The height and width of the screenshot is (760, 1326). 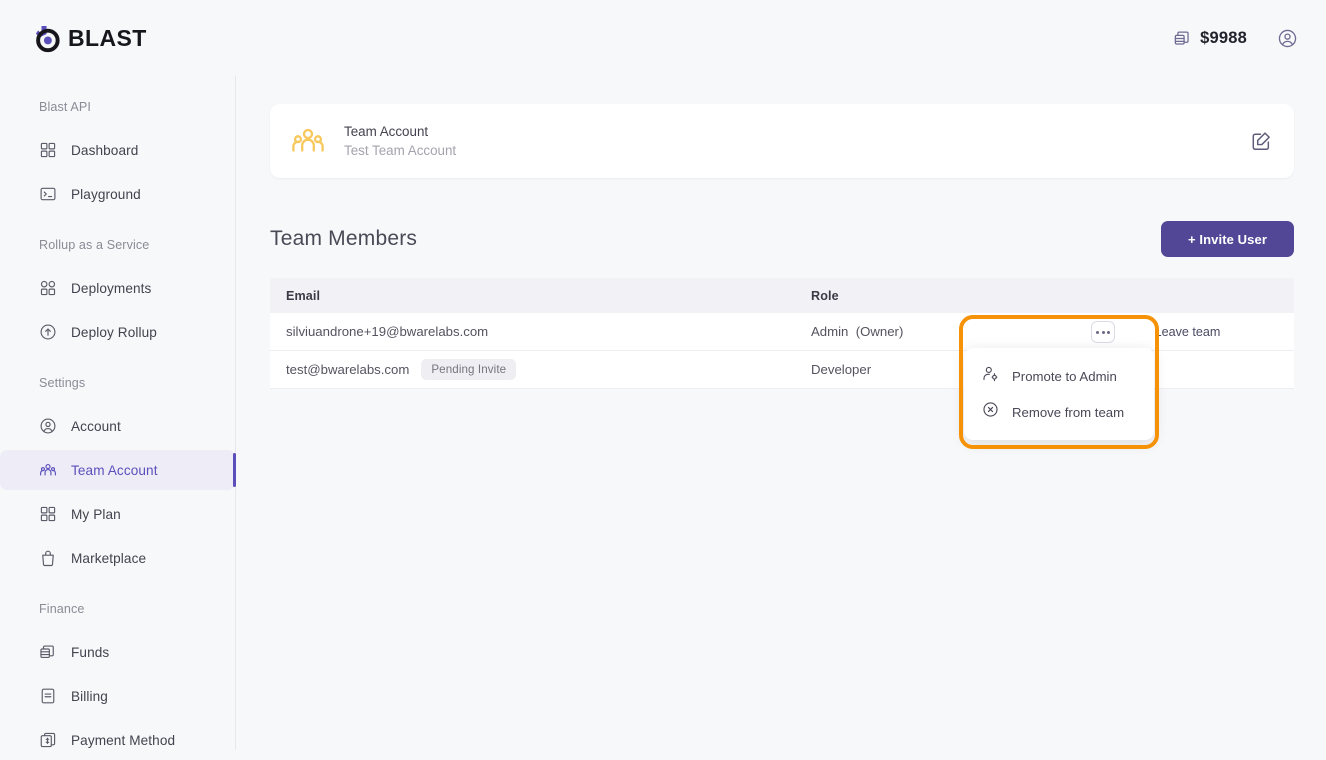 What do you see at coordinates (841, 369) in the screenshot?
I see `member-role: Developer` at bounding box center [841, 369].